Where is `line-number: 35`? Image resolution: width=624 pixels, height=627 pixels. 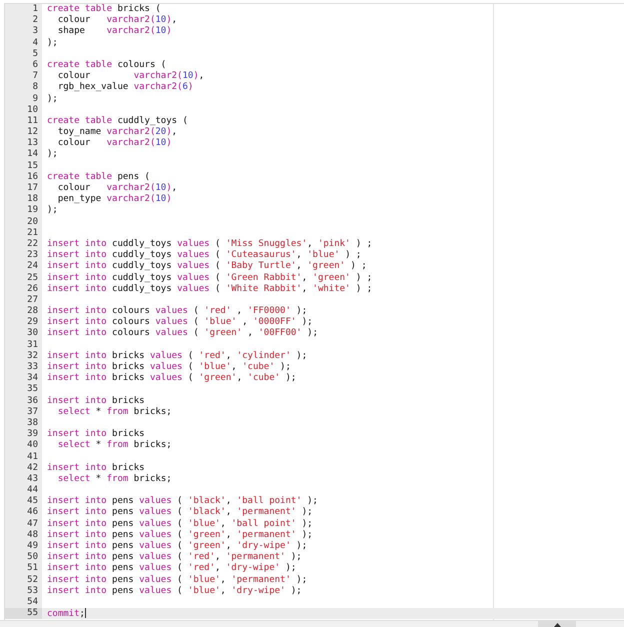
line-number: 35 is located at coordinates (23, 390).